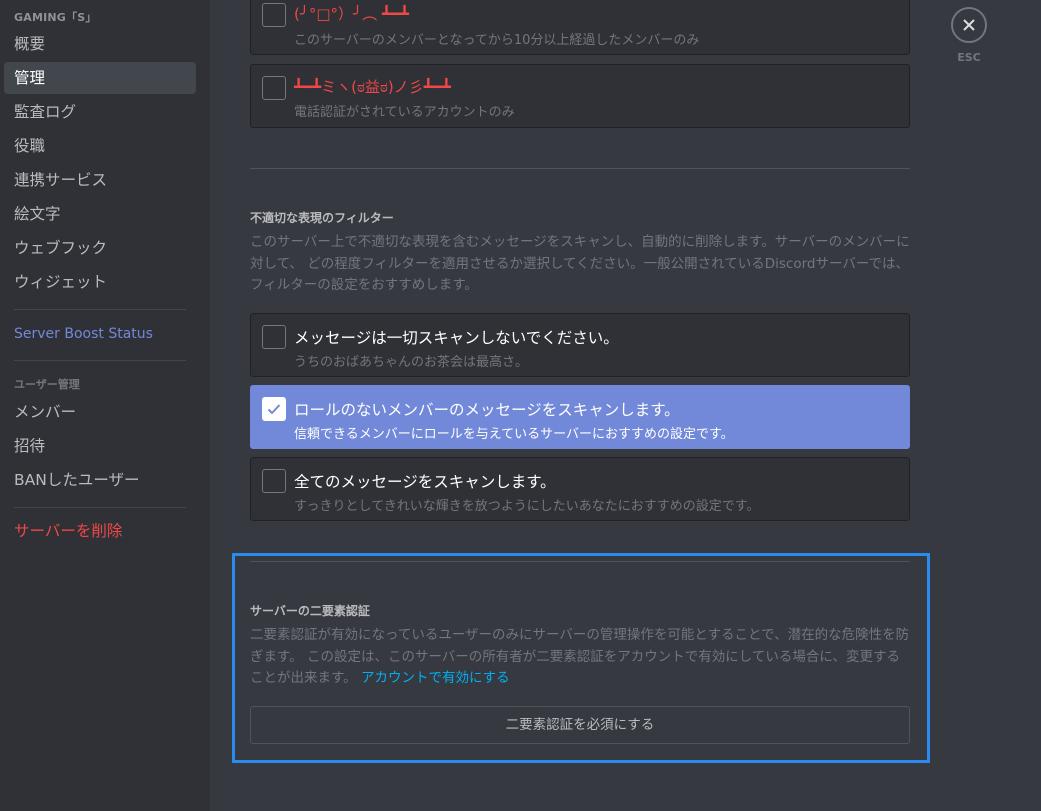 The width and height of the screenshot is (1041, 811). Describe the element at coordinates (100, 334) in the screenshot. I see `sidebar-item-server-boost-status: Server Boost Status` at that location.